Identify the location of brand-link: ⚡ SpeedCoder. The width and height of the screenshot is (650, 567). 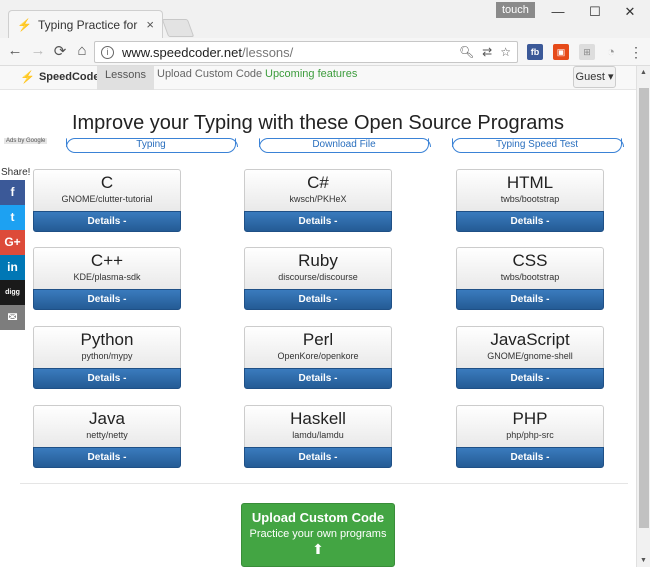
(62, 77).